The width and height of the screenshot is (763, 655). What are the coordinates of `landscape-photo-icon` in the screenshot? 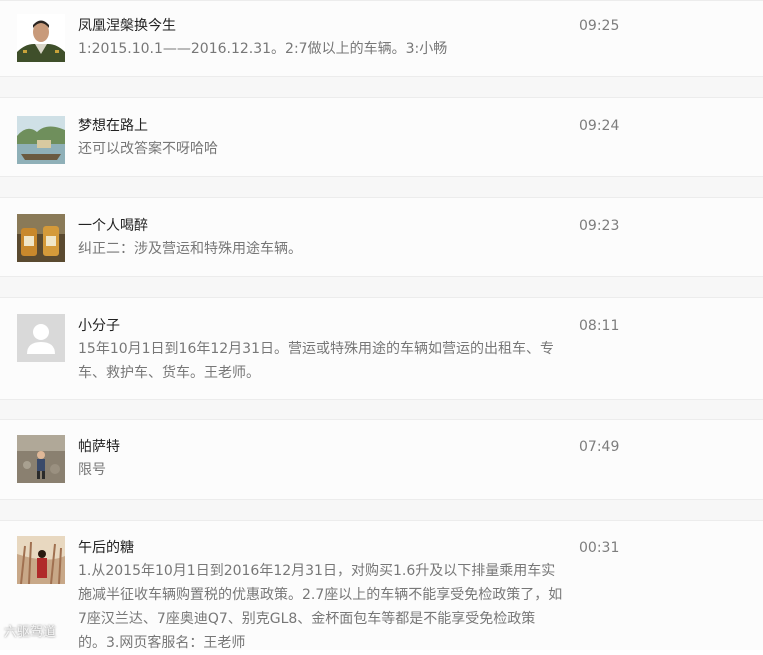 It's located at (41, 140).